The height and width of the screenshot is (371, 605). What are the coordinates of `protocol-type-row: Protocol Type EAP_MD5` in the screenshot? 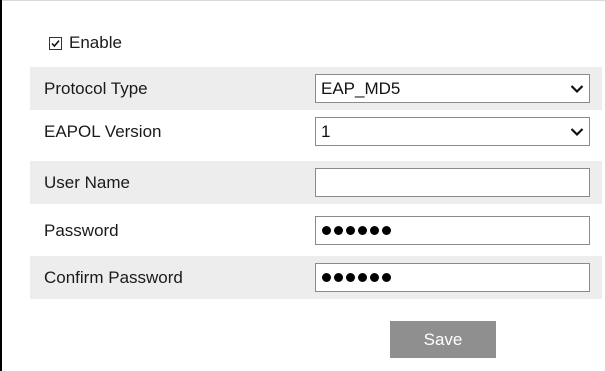 It's located at (316, 88).